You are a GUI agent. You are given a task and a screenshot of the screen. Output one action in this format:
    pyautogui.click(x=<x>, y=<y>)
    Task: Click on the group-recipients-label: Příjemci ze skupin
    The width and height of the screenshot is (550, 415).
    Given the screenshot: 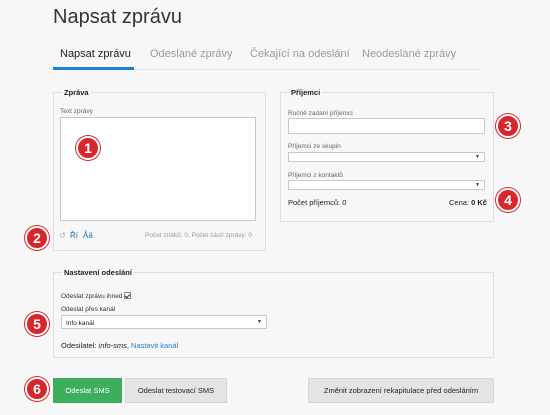 What is the action you would take?
    pyautogui.click(x=314, y=146)
    